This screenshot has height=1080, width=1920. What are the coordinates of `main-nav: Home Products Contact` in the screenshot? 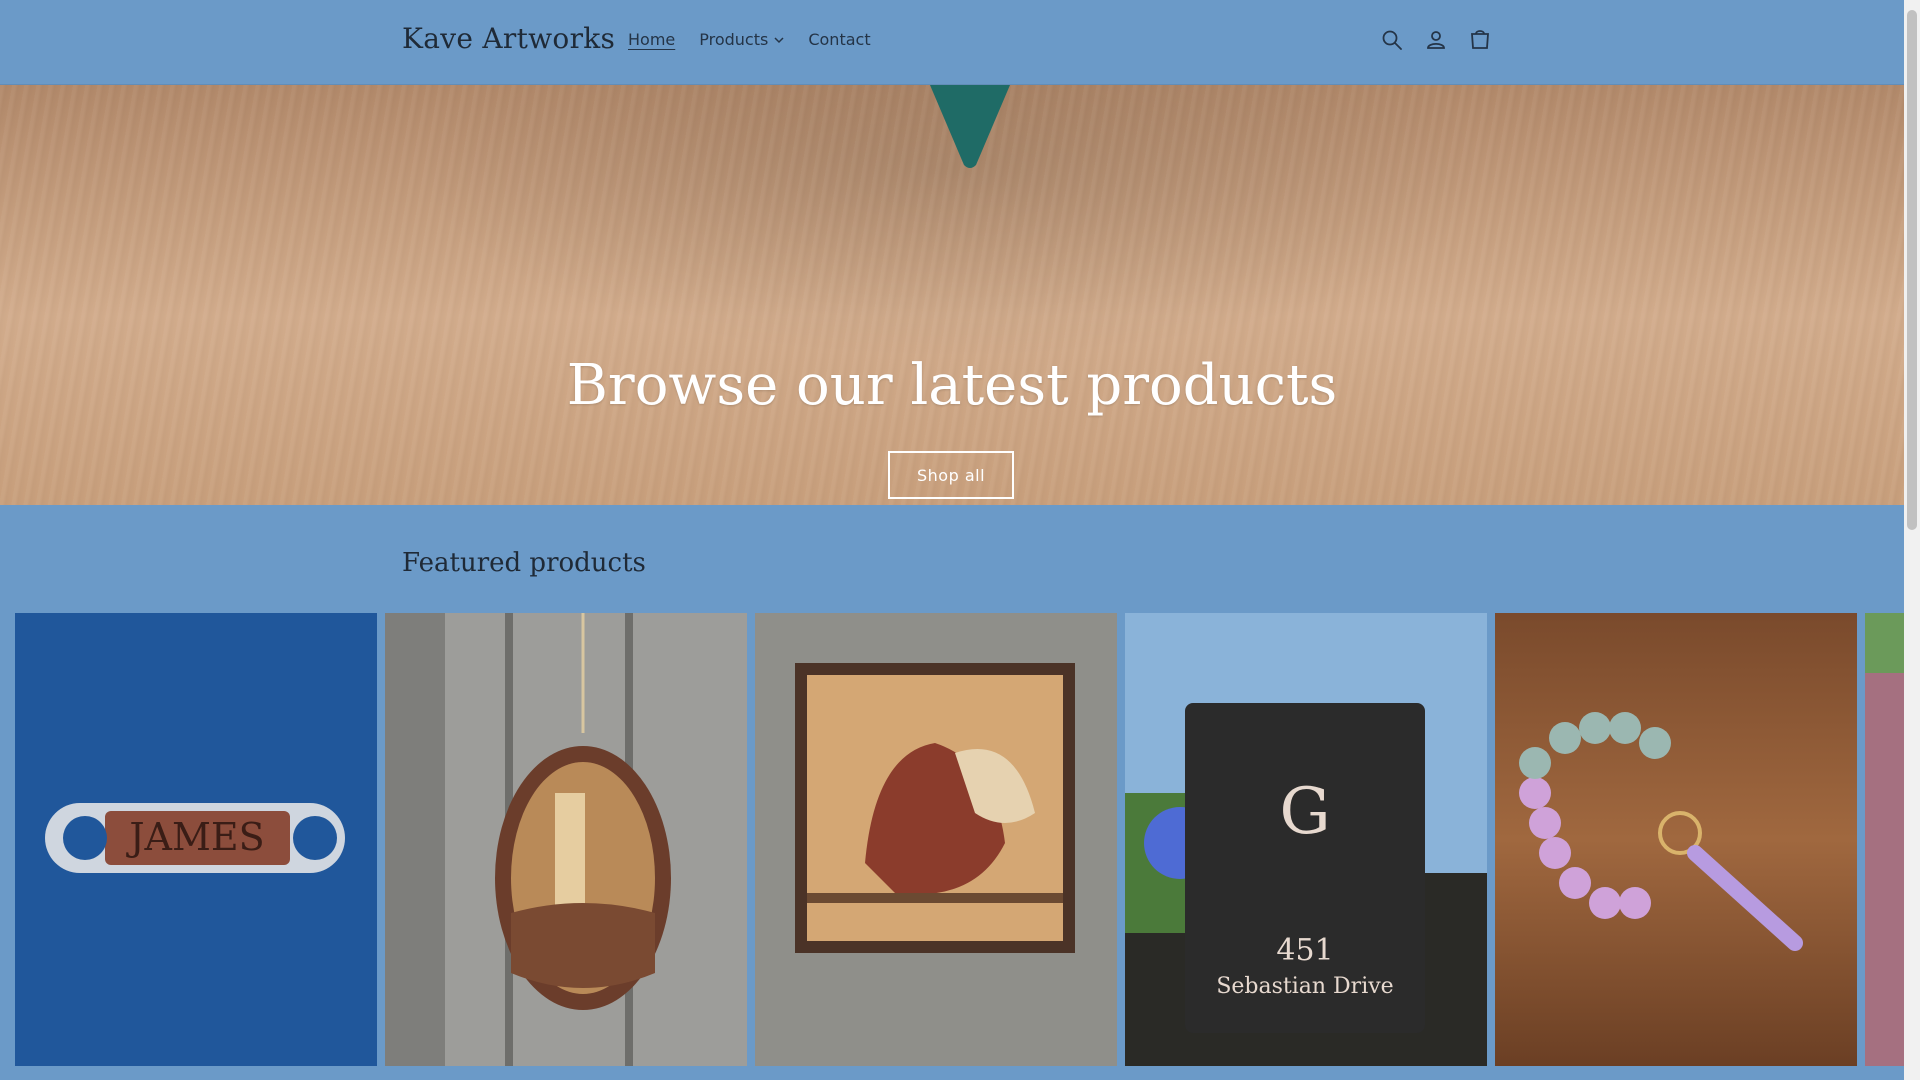 It's located at (749, 39).